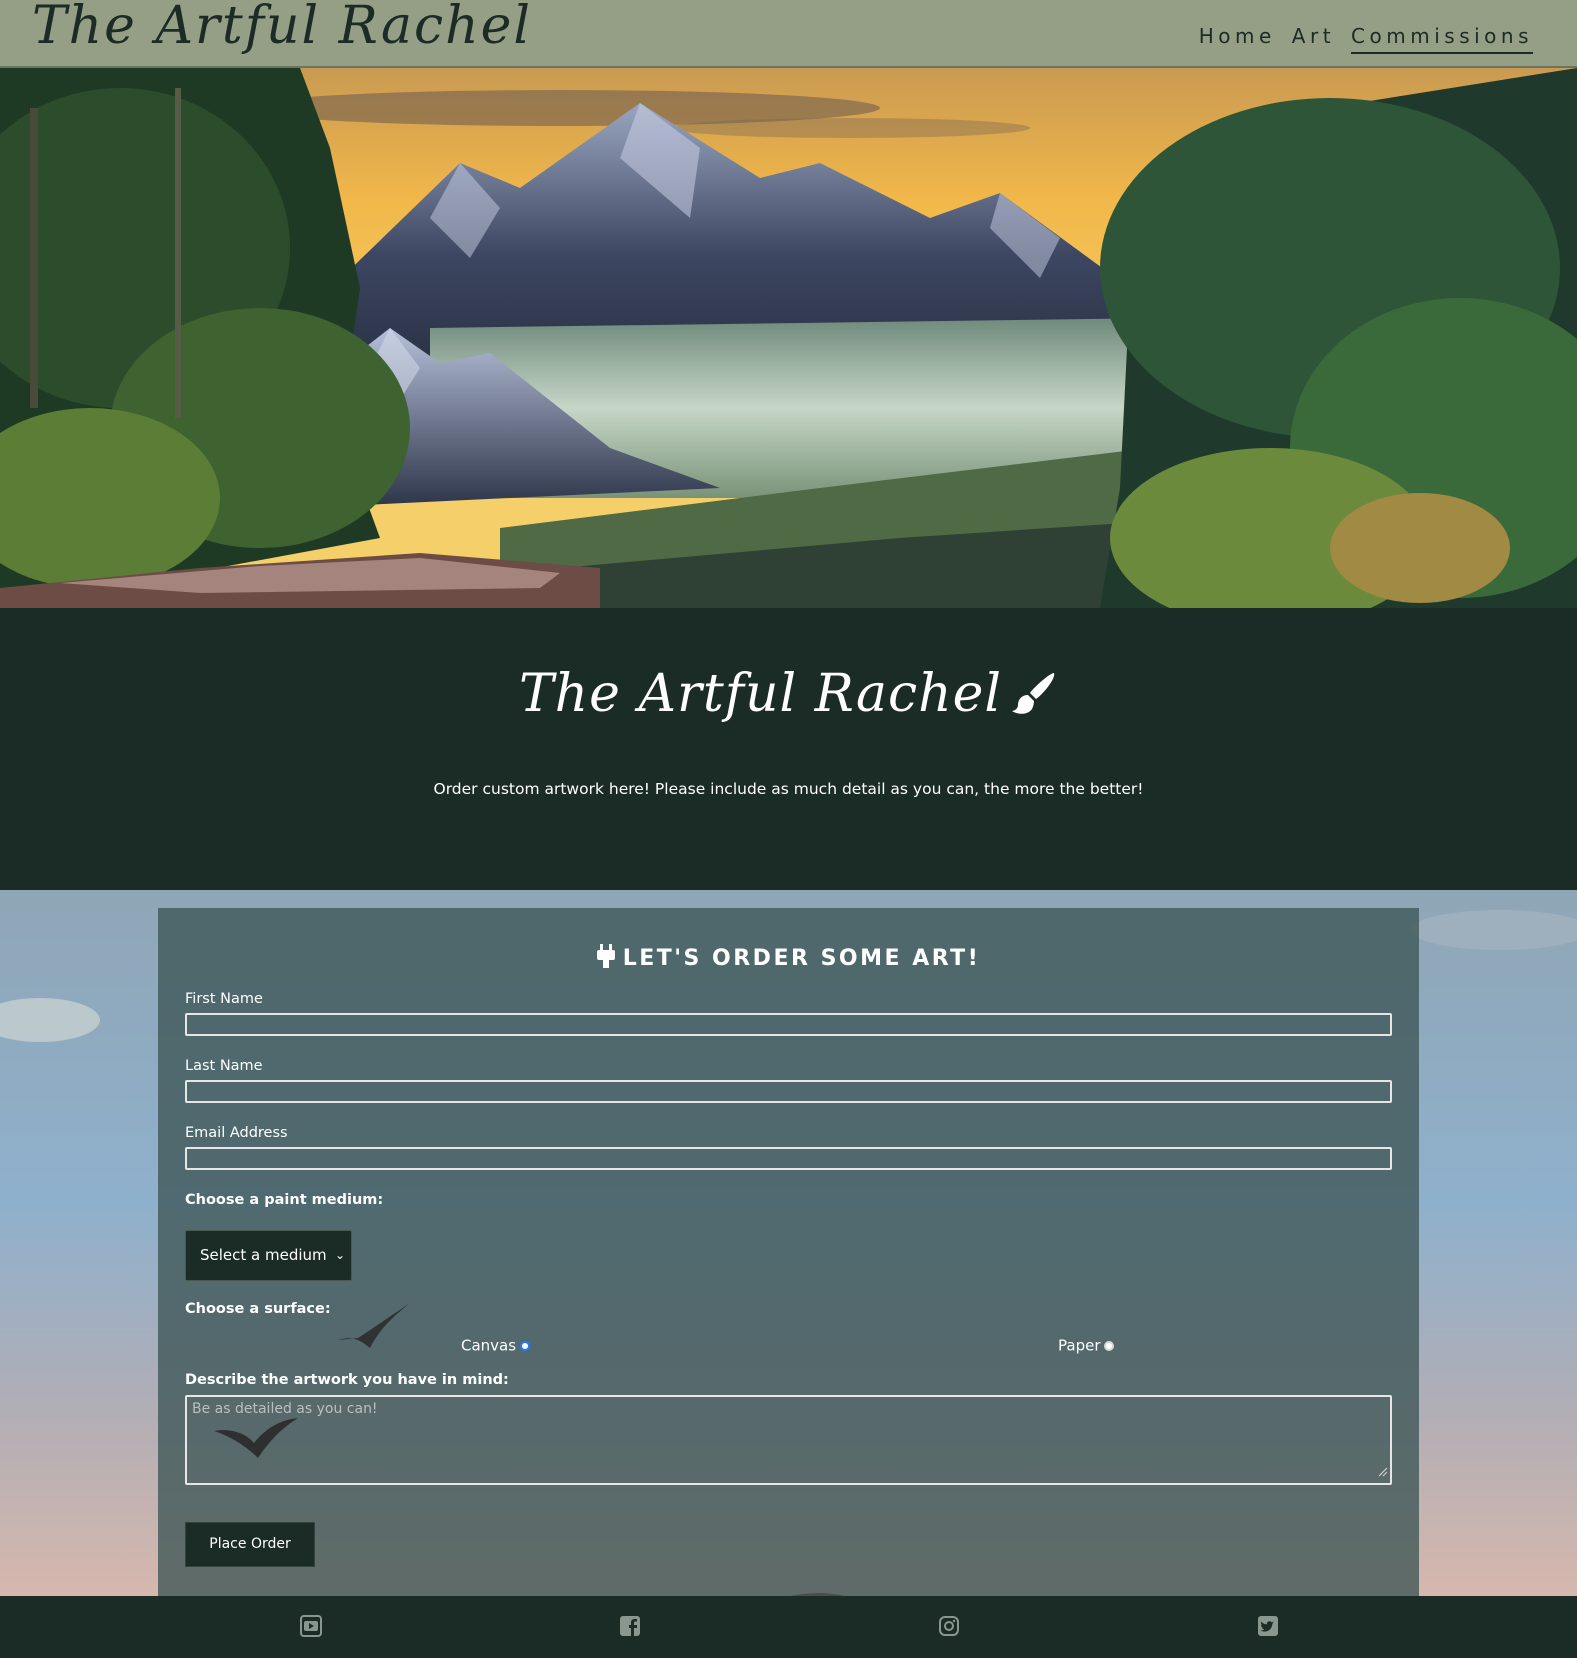 The width and height of the screenshot is (1577, 1658). What do you see at coordinates (788, 1091) in the screenshot?
I see `last-name-input` at bounding box center [788, 1091].